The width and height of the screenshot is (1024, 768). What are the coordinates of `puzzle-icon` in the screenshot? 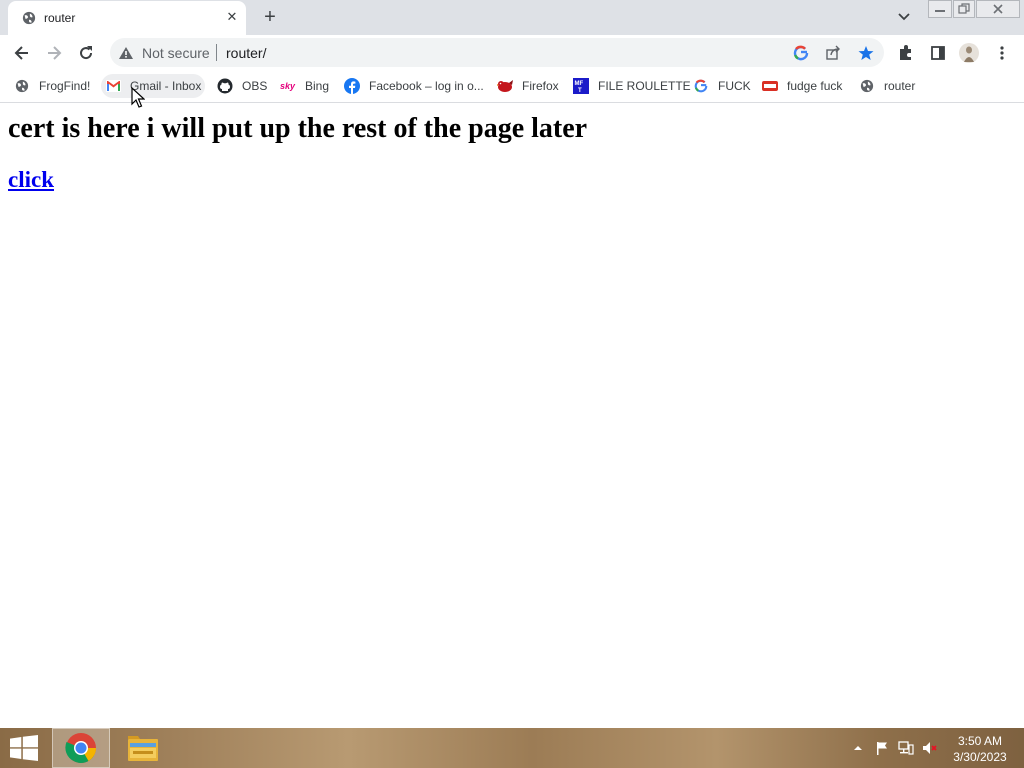 It's located at (905, 52).